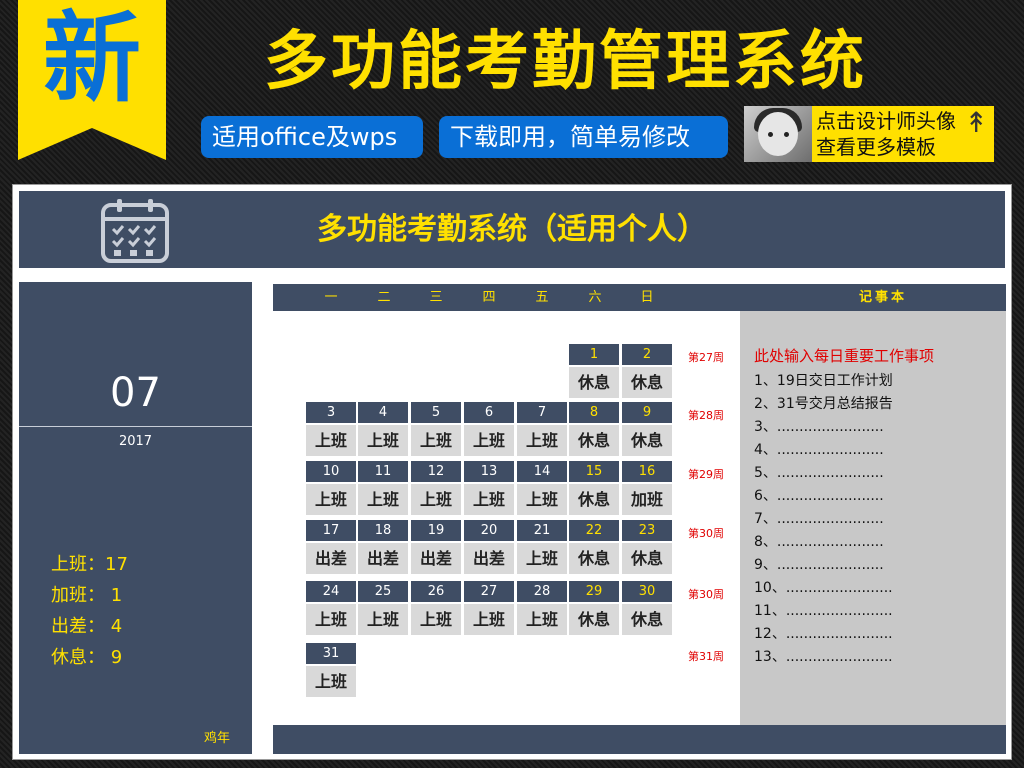 The height and width of the screenshot is (768, 1024). I want to click on weekday-fri: 五, so click(542, 297).